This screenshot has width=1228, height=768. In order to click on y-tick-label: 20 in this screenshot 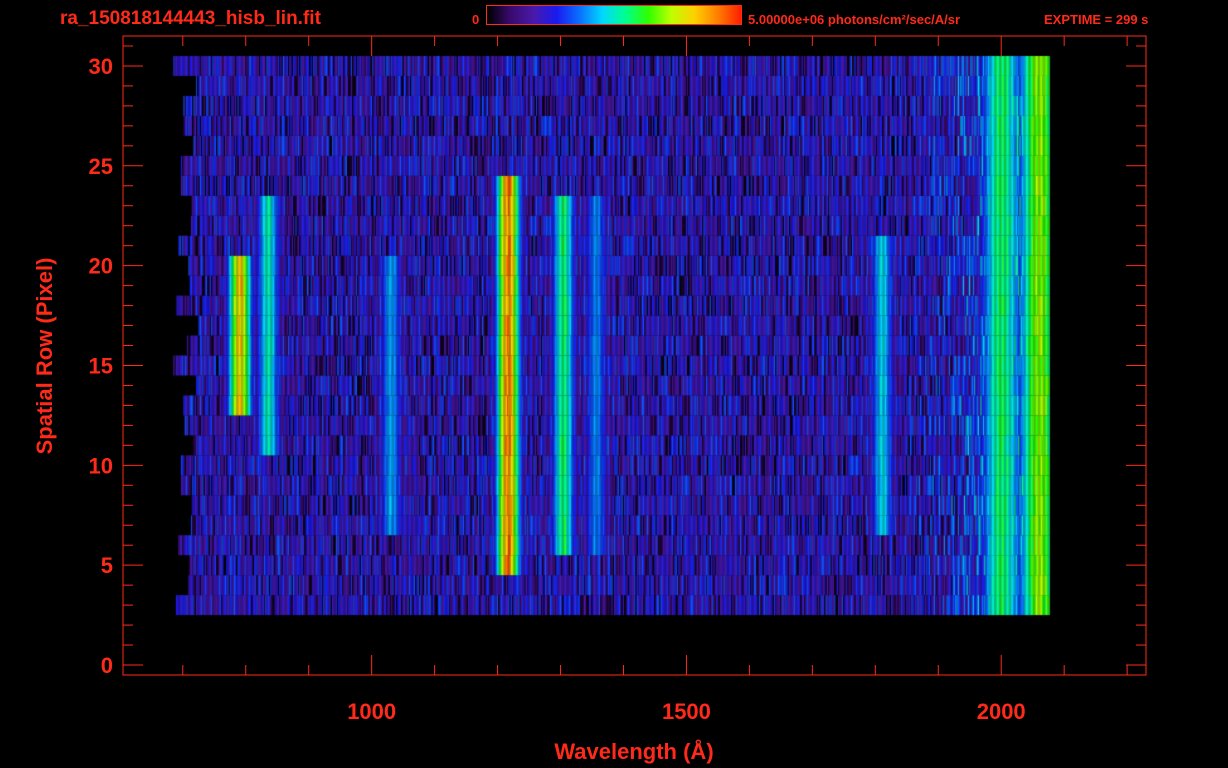, I will do `click(101, 266)`.